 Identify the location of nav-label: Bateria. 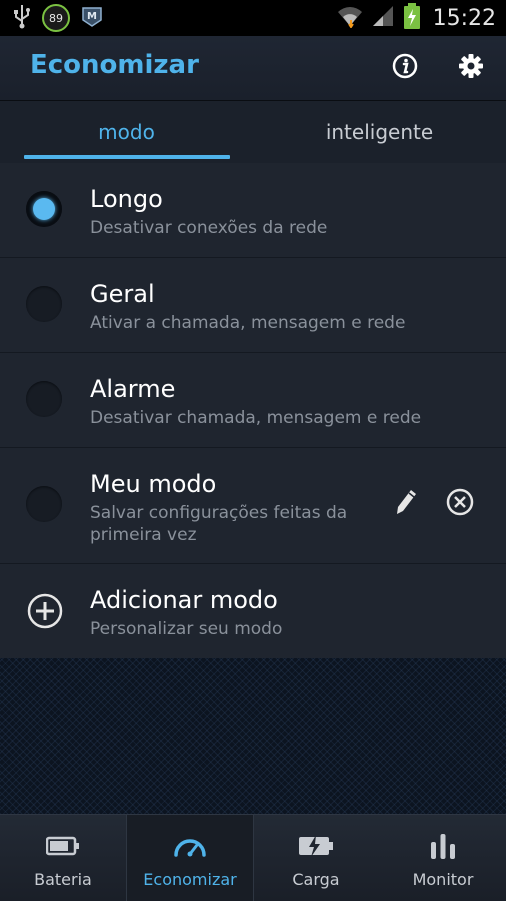
(63, 879).